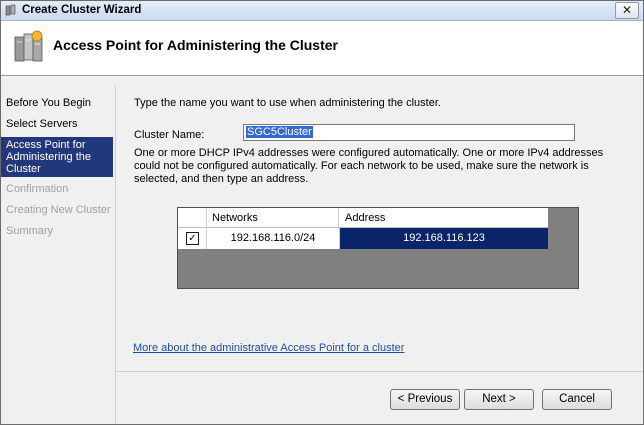 Image resolution: width=644 pixels, height=425 pixels. I want to click on grid-header-check-column, so click(192, 217).